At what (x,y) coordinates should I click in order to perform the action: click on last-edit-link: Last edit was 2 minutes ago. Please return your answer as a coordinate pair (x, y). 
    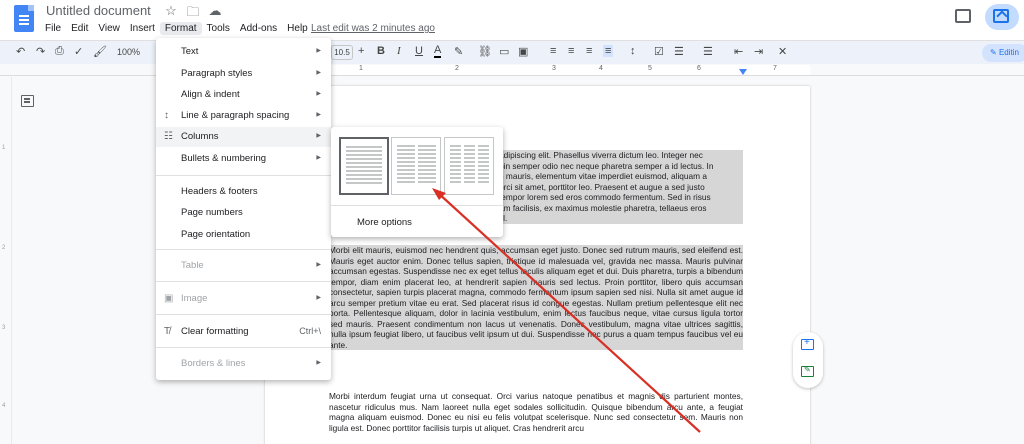
    Looking at the image, I should click on (373, 28).